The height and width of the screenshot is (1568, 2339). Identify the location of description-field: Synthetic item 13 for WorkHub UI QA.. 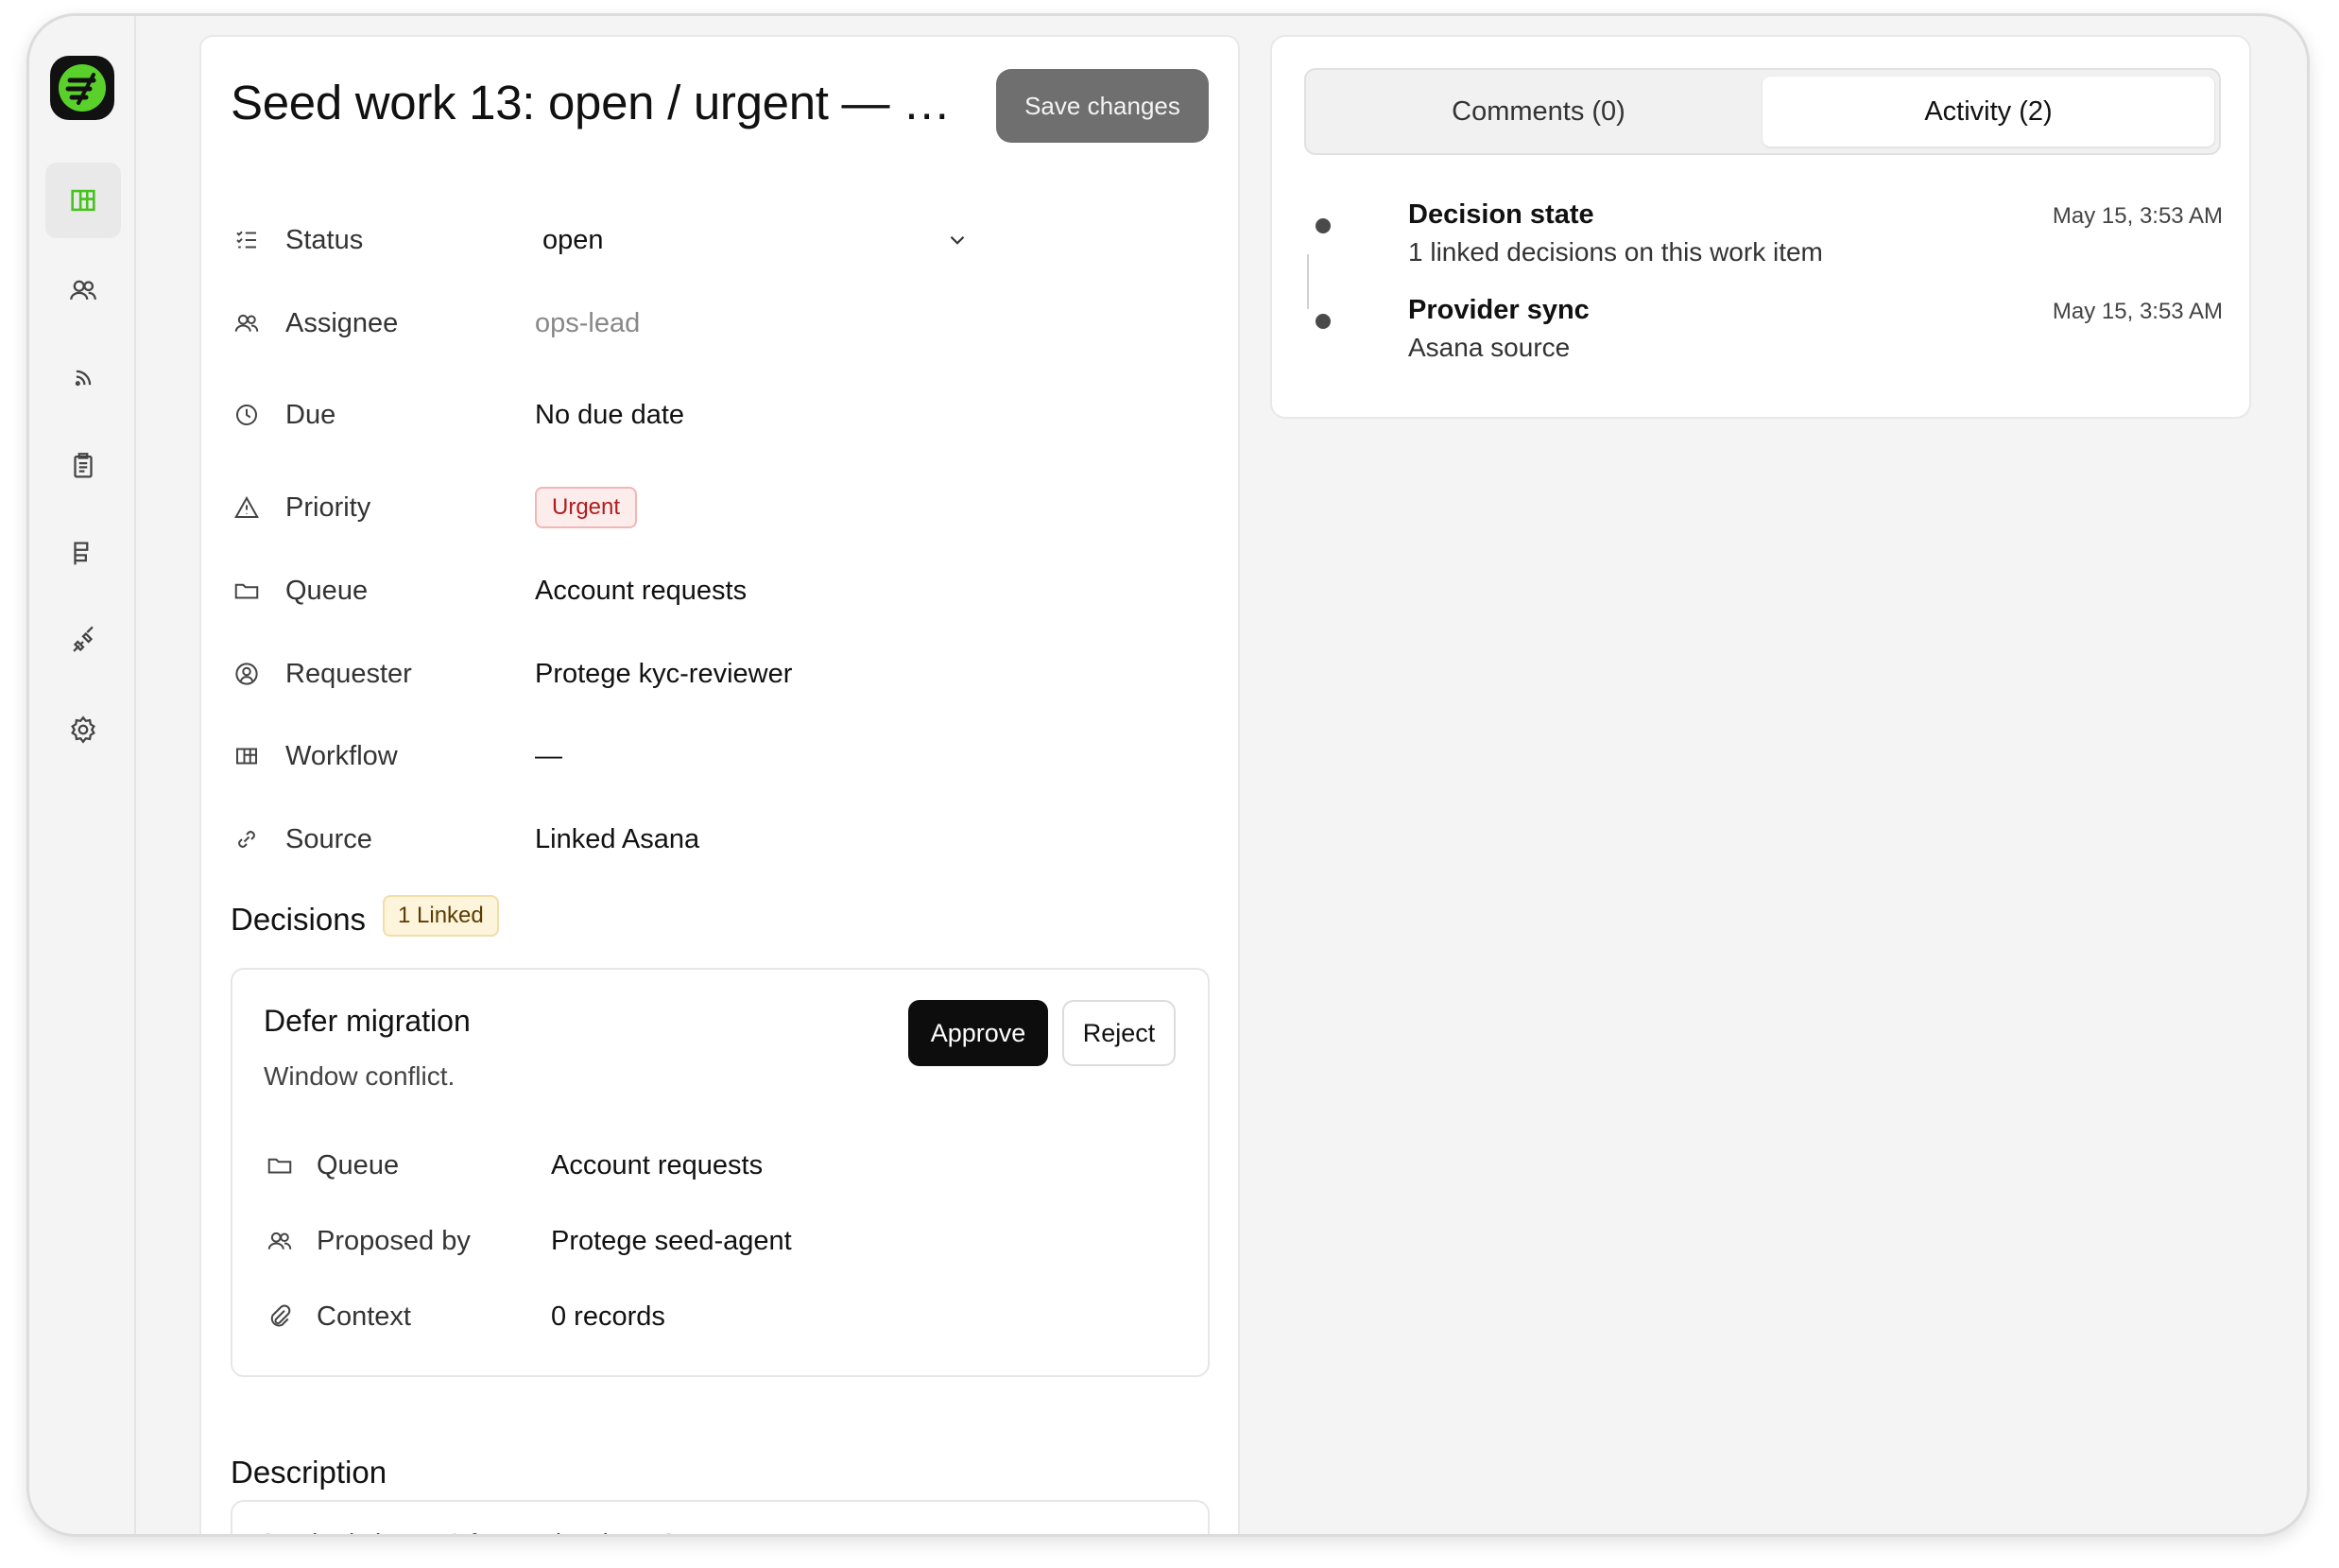
(720, 1517).